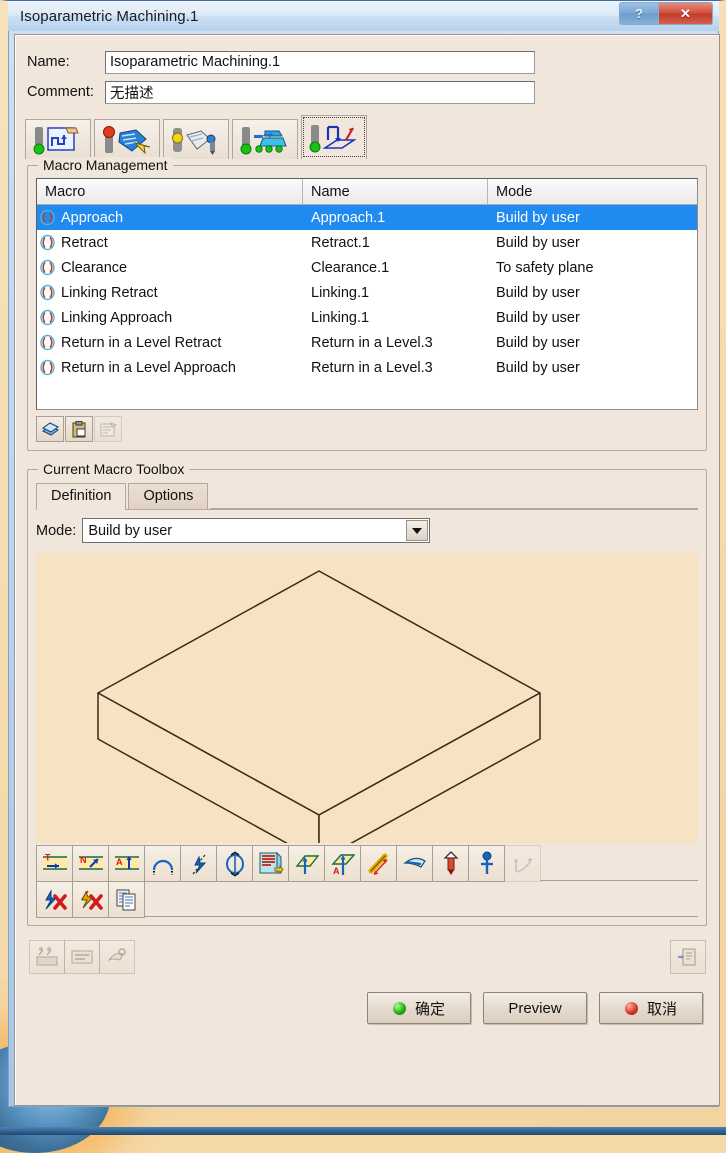 The height and width of the screenshot is (1153, 726). What do you see at coordinates (50, 429) in the screenshot?
I see `activate-macro-button` at bounding box center [50, 429].